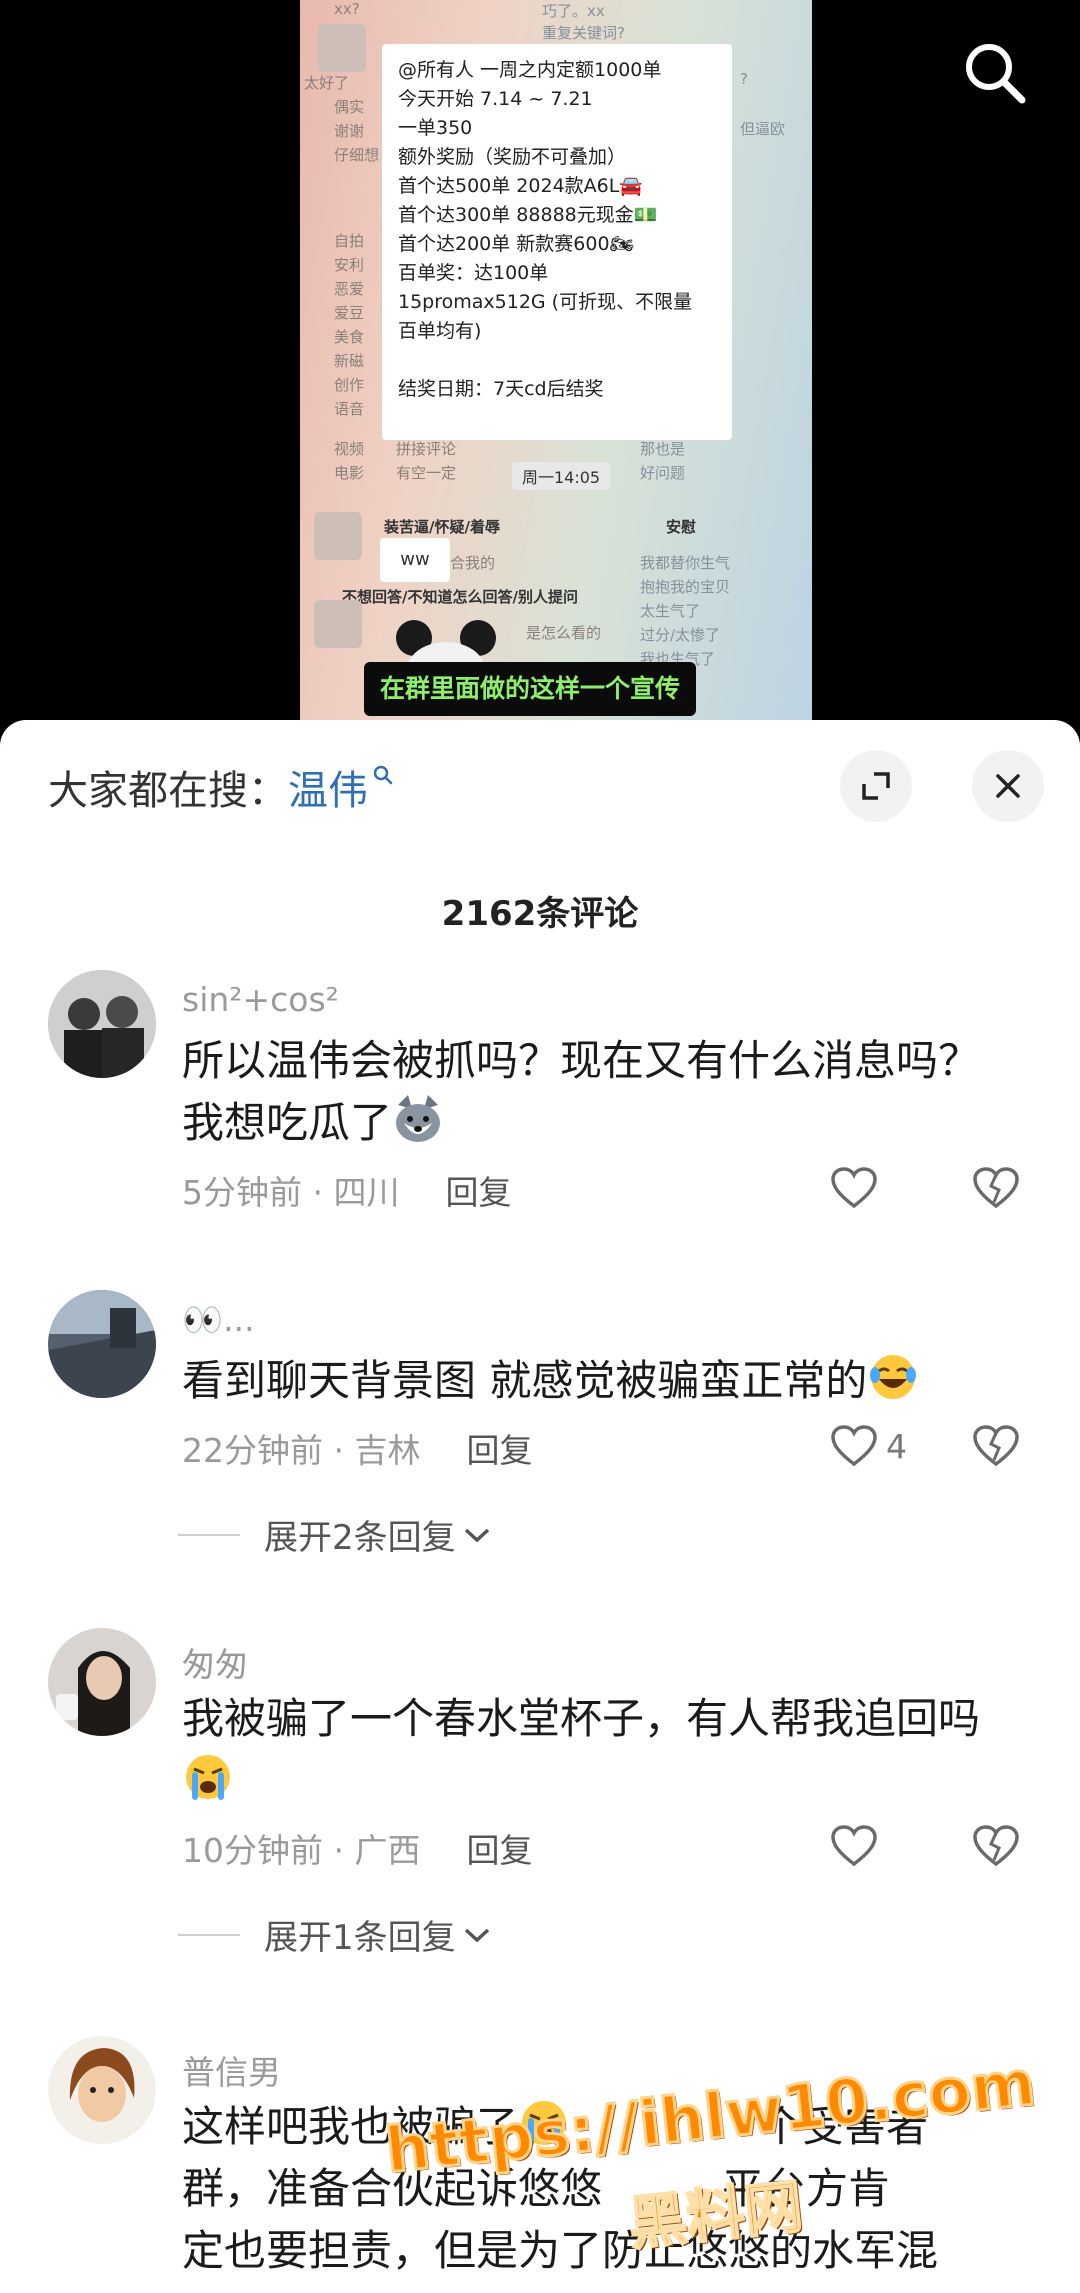 The height and width of the screenshot is (2293, 1080). I want to click on bg-text: 爱豆, so click(349, 313).